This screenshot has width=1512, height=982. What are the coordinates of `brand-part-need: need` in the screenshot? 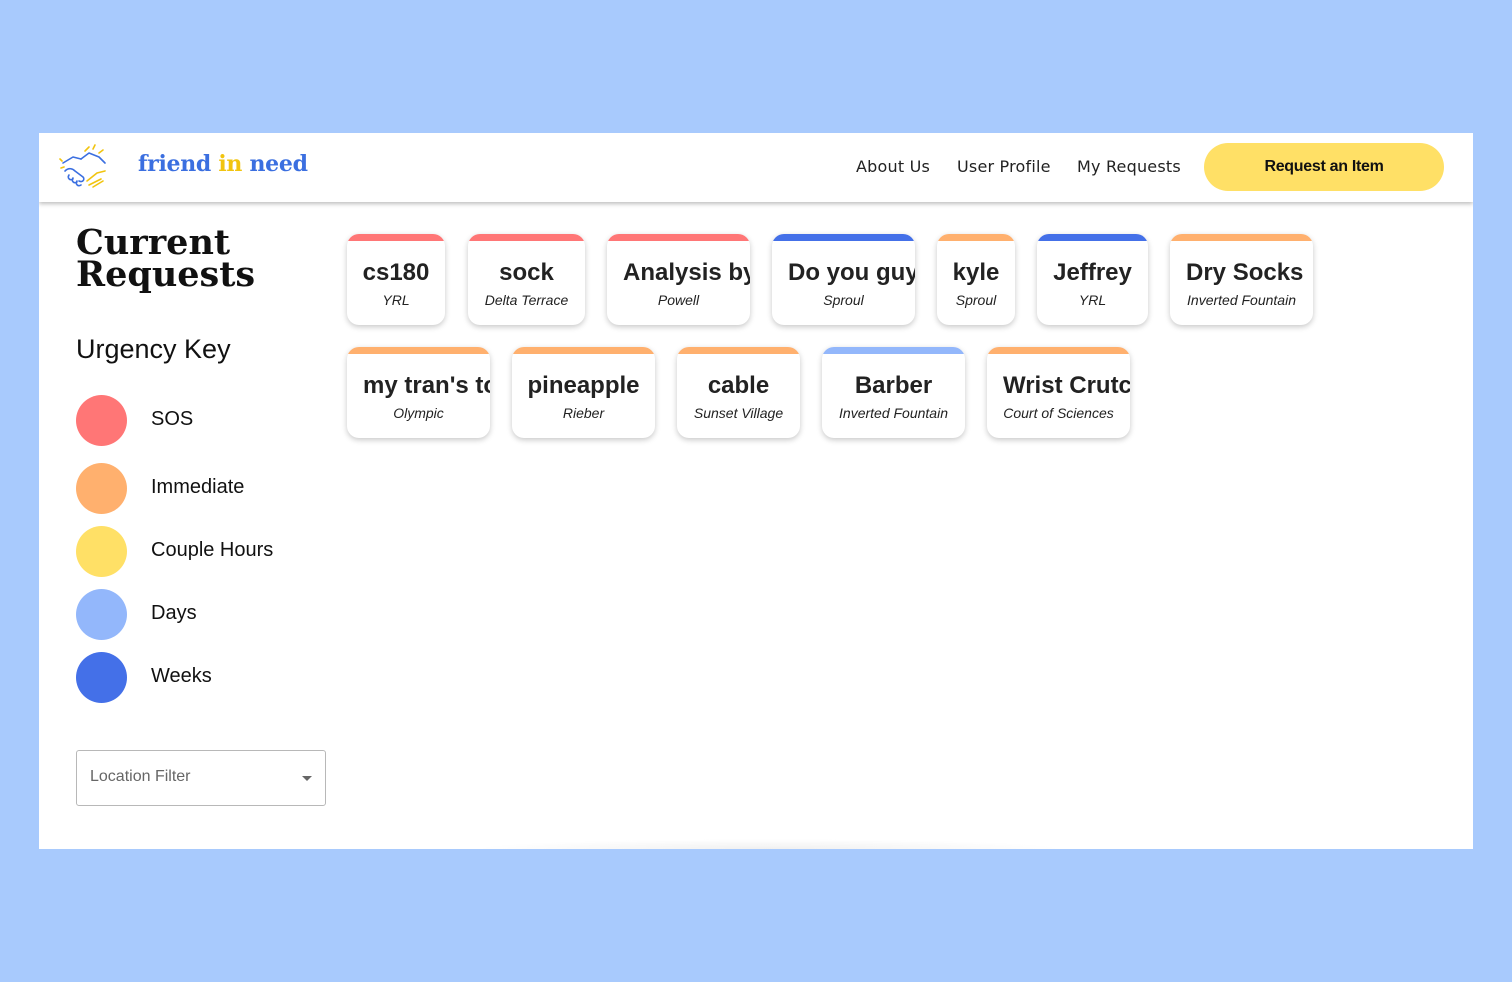 It's located at (278, 164).